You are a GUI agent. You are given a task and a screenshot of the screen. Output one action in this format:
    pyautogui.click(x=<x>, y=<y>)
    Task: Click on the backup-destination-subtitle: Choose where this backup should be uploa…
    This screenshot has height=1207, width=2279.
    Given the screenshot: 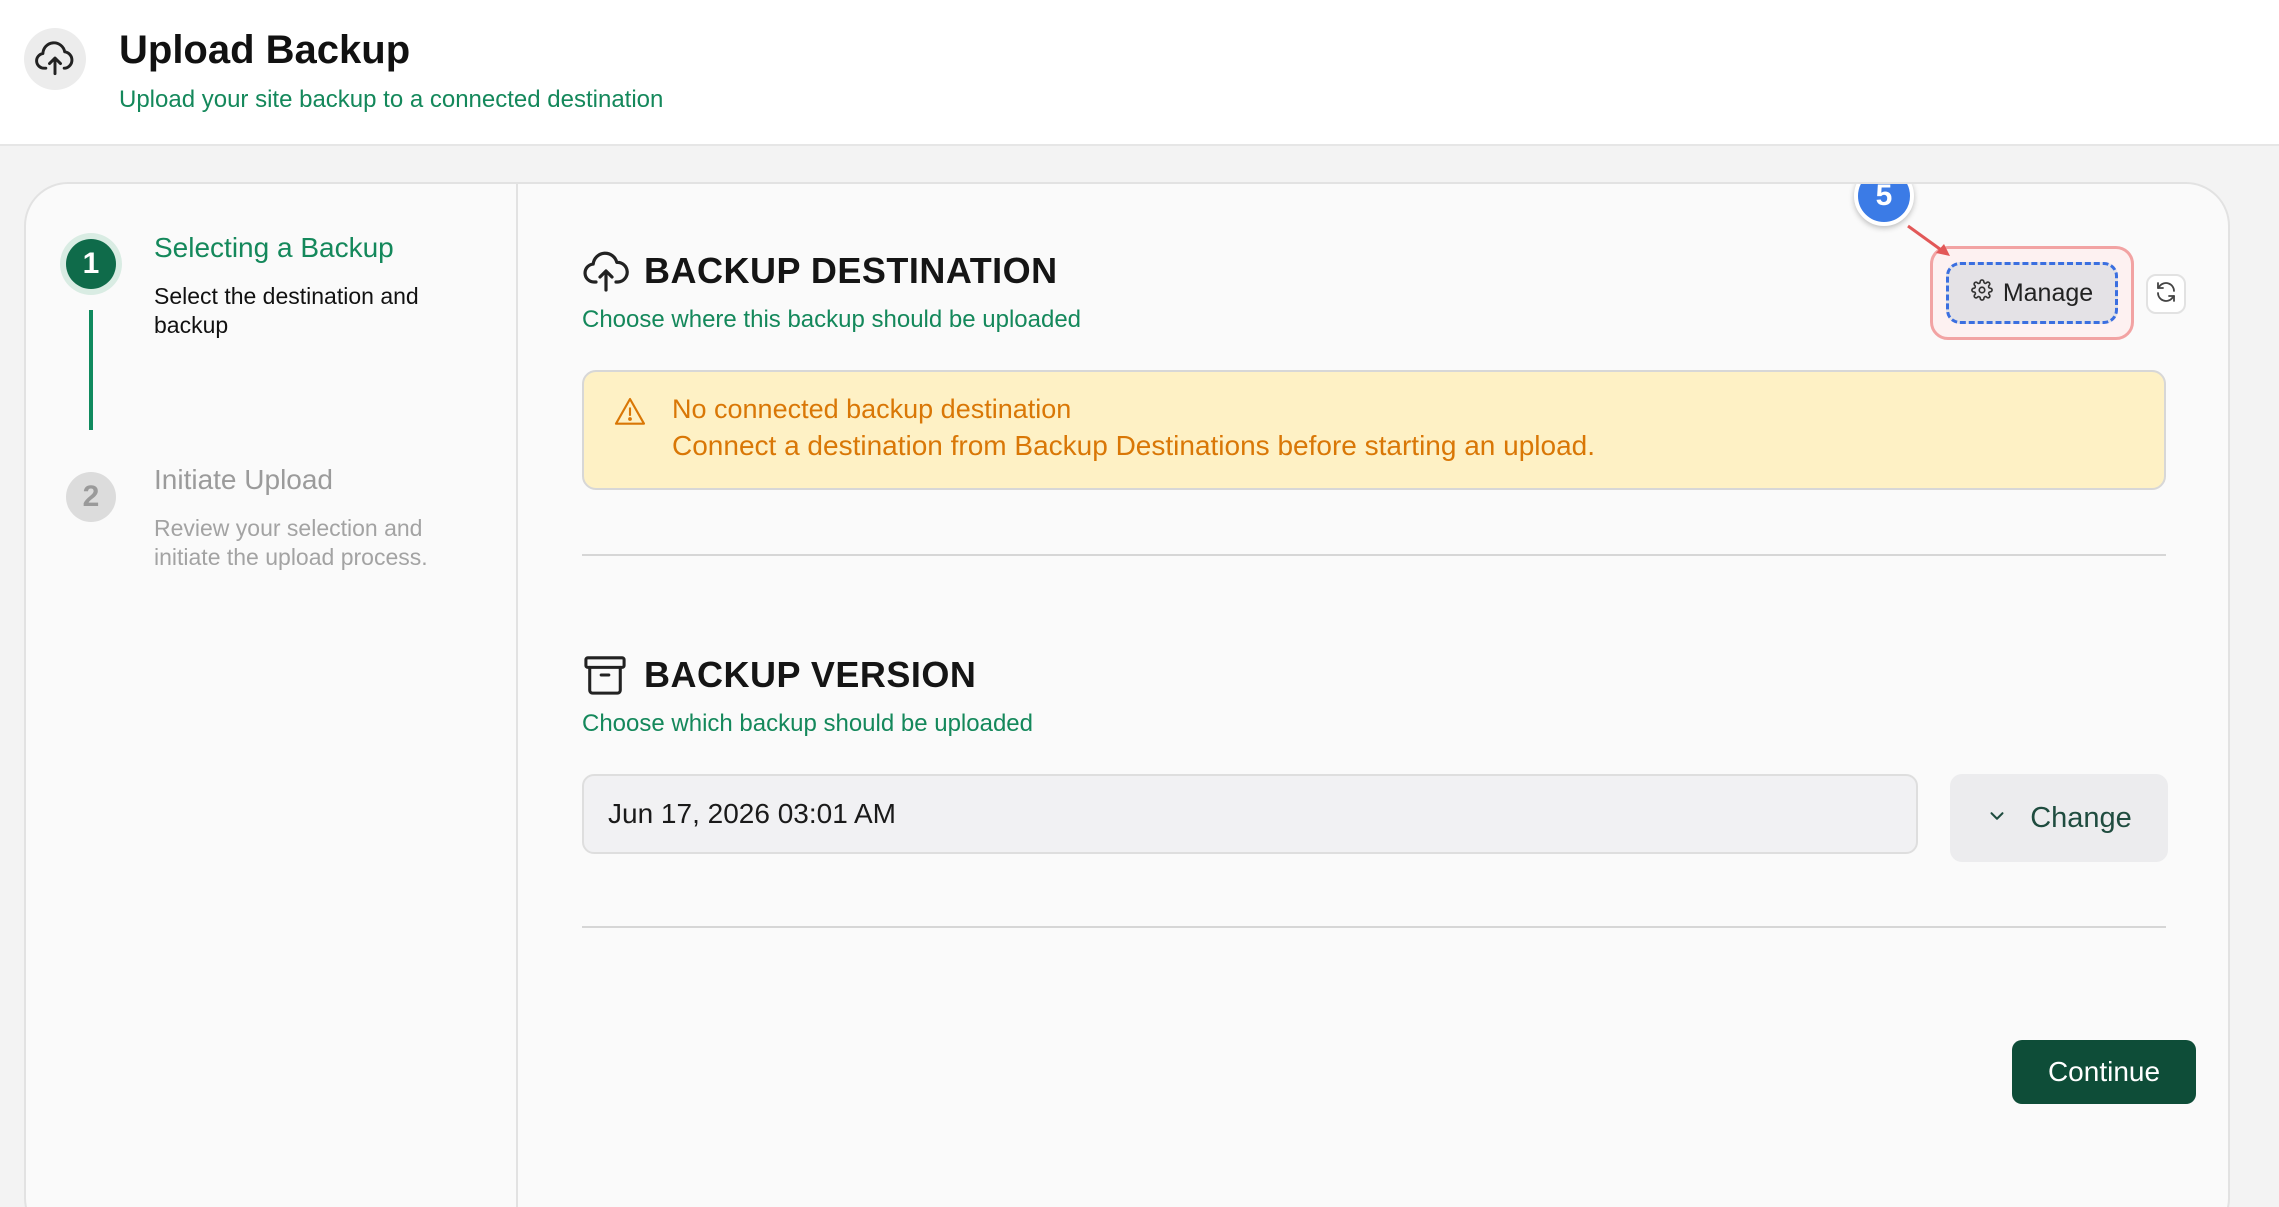 What is the action you would take?
    pyautogui.click(x=832, y=319)
    